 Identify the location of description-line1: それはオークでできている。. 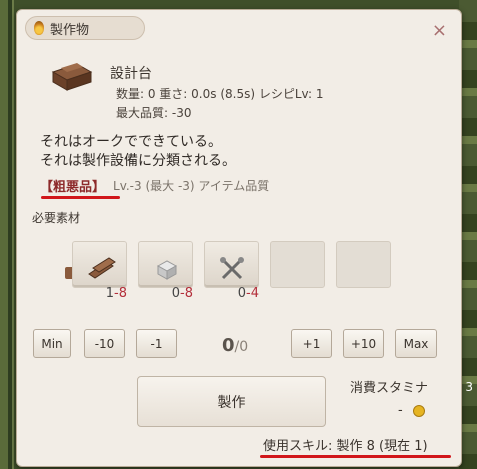
(131, 142).